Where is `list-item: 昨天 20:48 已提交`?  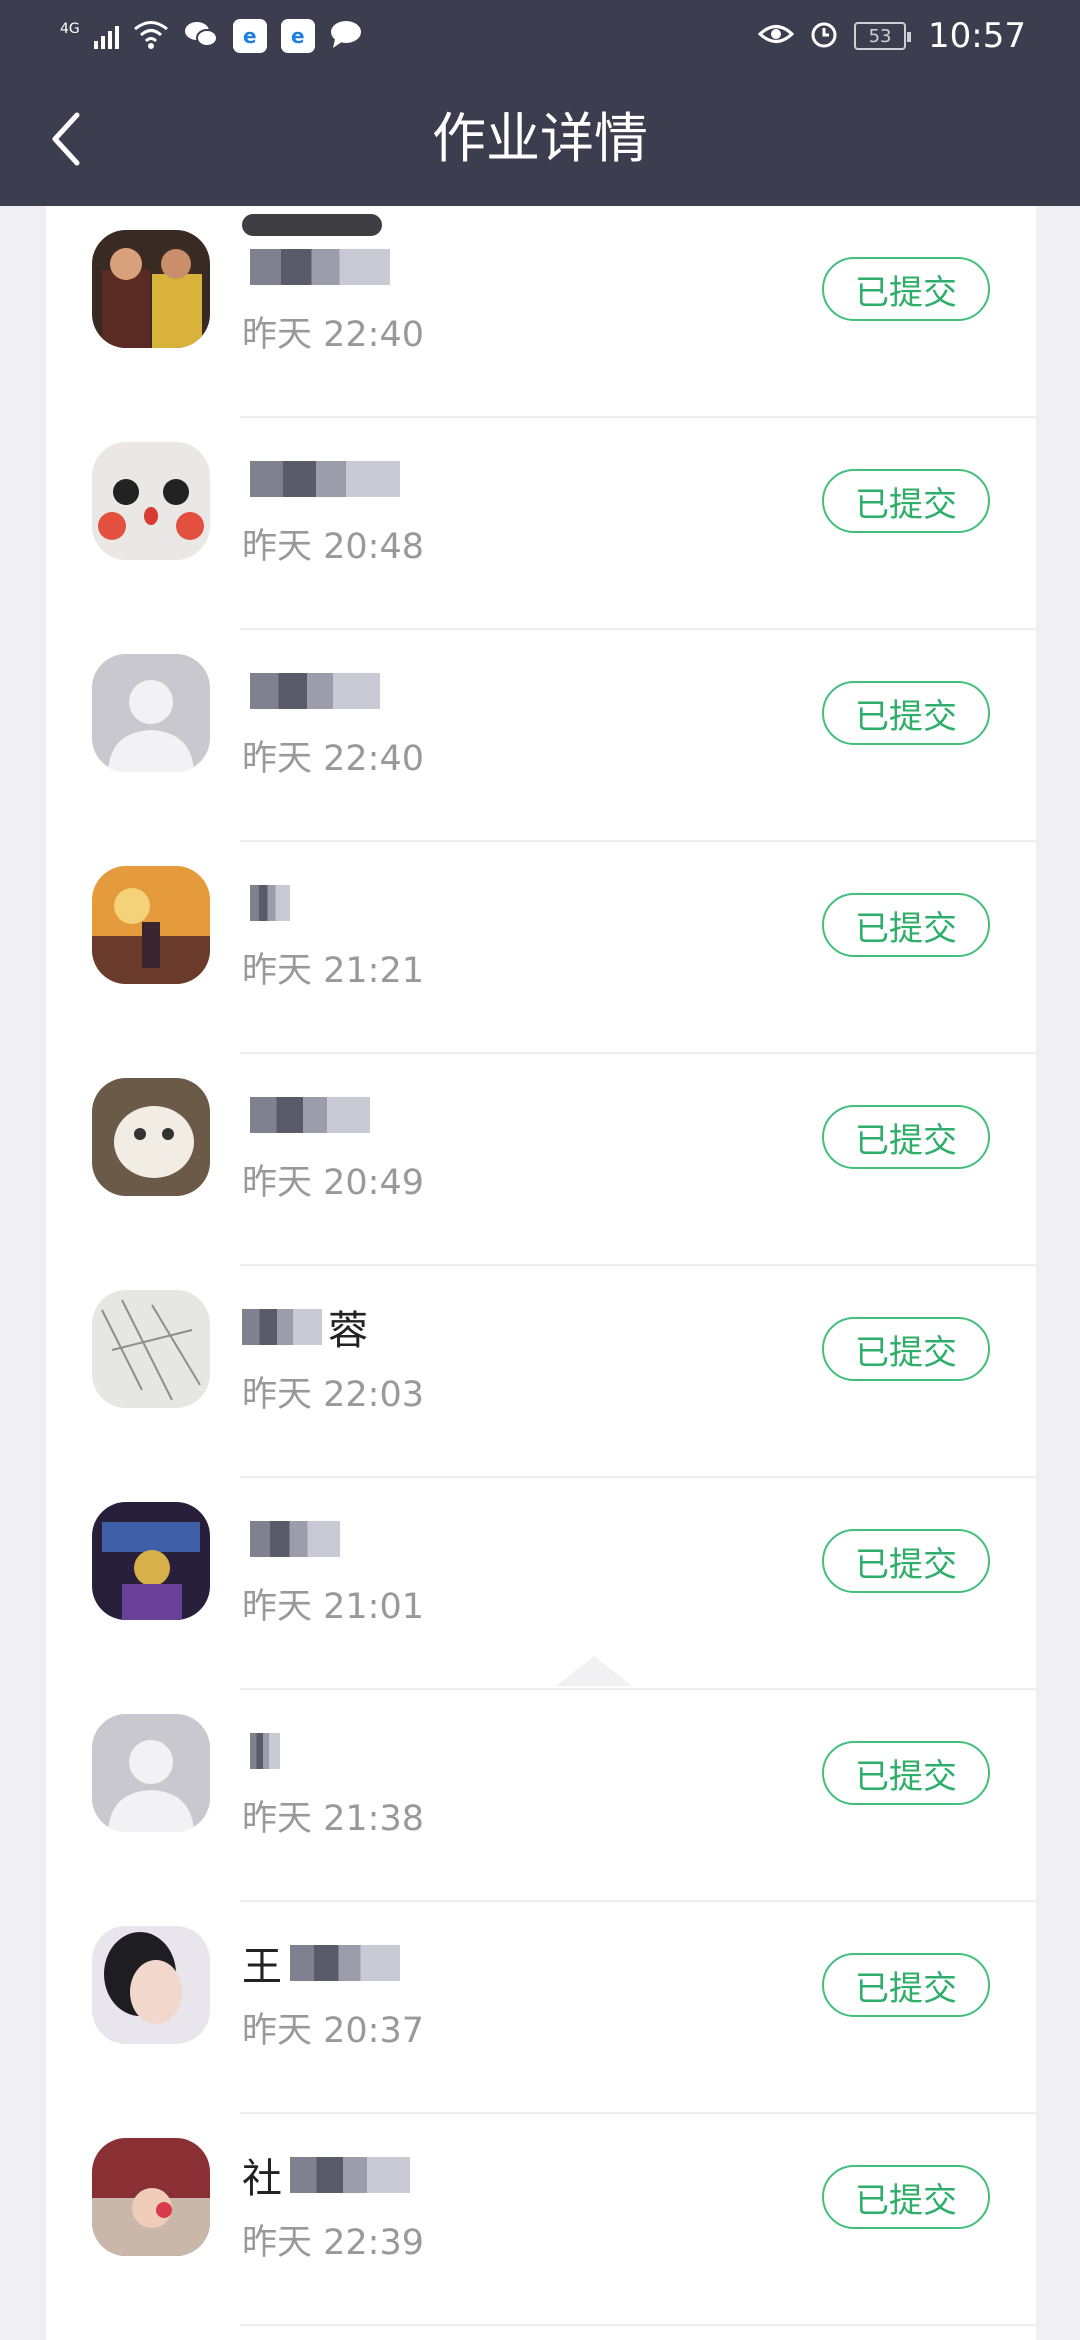
list-item: 昨天 20:48 已提交 is located at coordinates (541, 524).